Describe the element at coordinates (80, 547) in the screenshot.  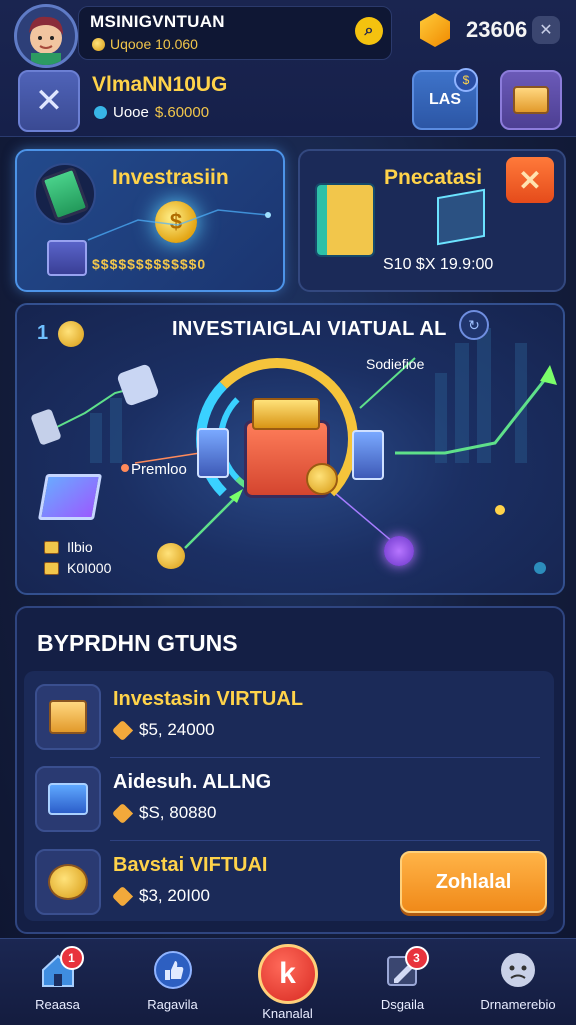
I see `legend-label-1: Ilbio` at that location.